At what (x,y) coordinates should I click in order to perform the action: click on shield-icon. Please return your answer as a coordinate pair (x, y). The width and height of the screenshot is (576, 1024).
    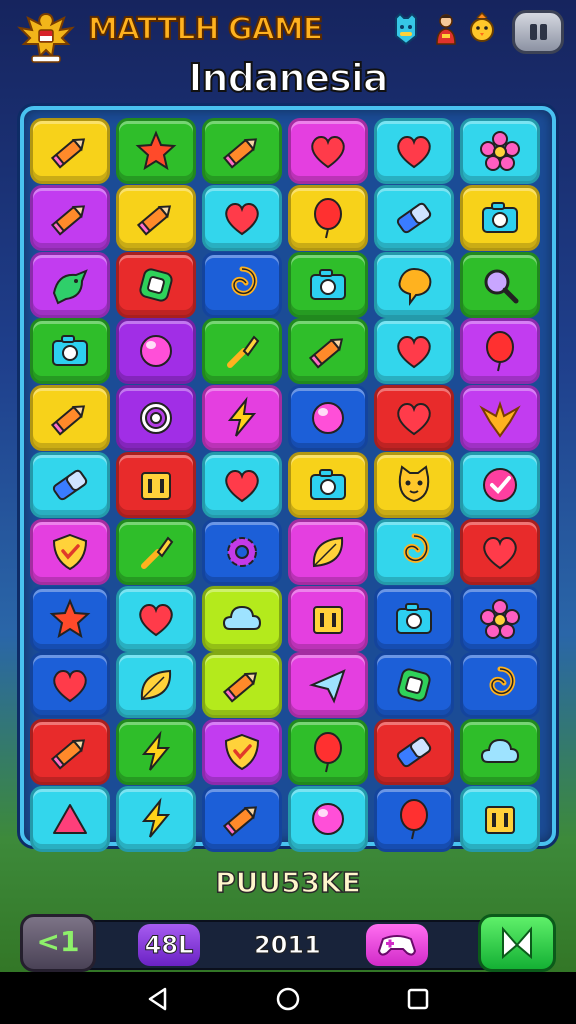
    Looking at the image, I should click on (242, 752).